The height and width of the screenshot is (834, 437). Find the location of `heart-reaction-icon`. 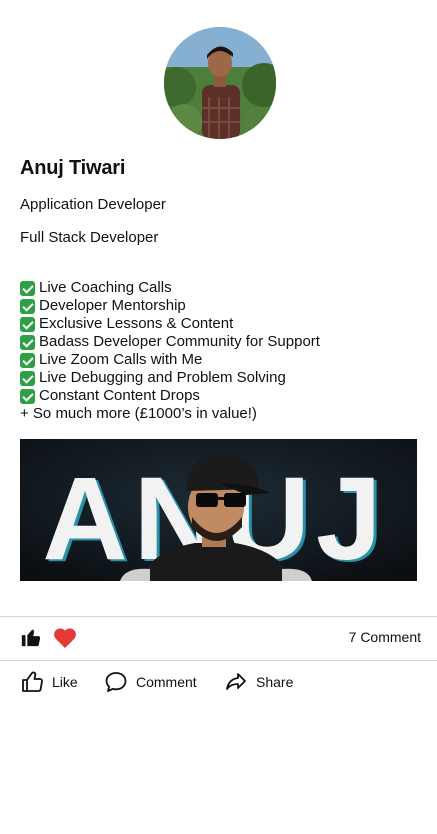

heart-reaction-icon is located at coordinates (65, 638).